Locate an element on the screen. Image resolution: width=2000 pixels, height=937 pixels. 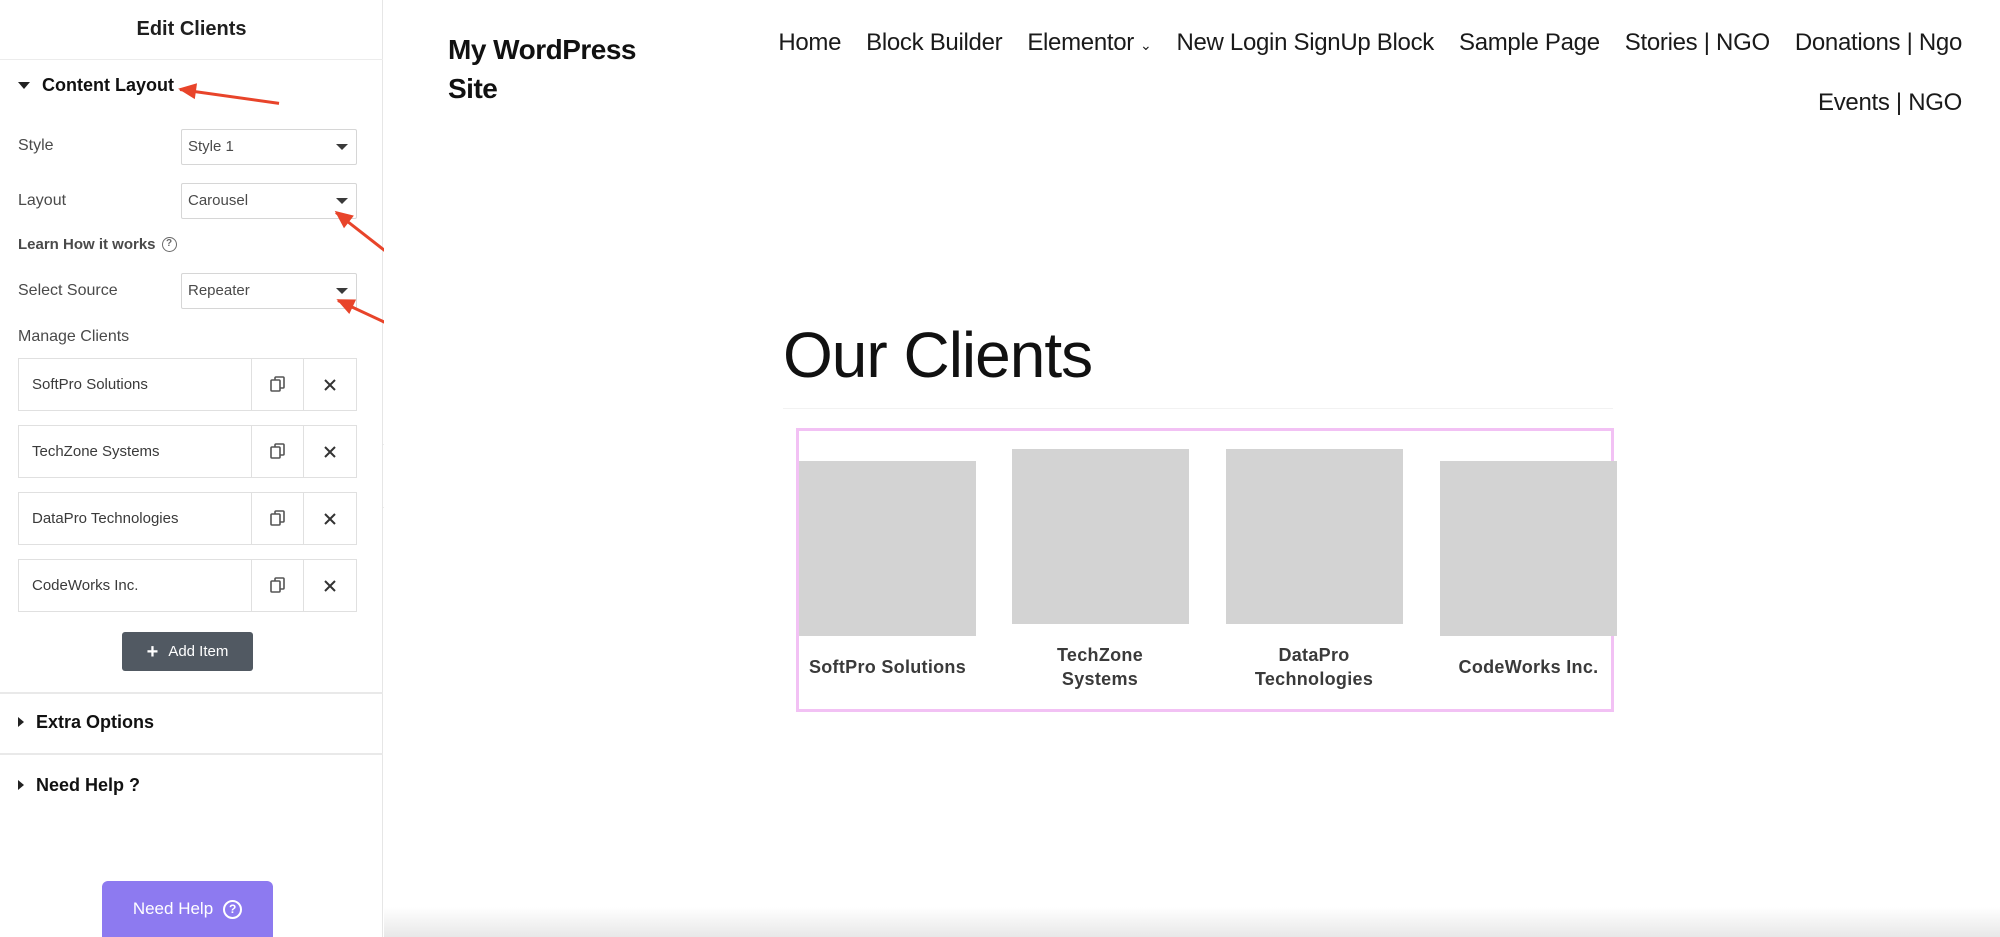
style-label: Style is located at coordinates (36, 145).